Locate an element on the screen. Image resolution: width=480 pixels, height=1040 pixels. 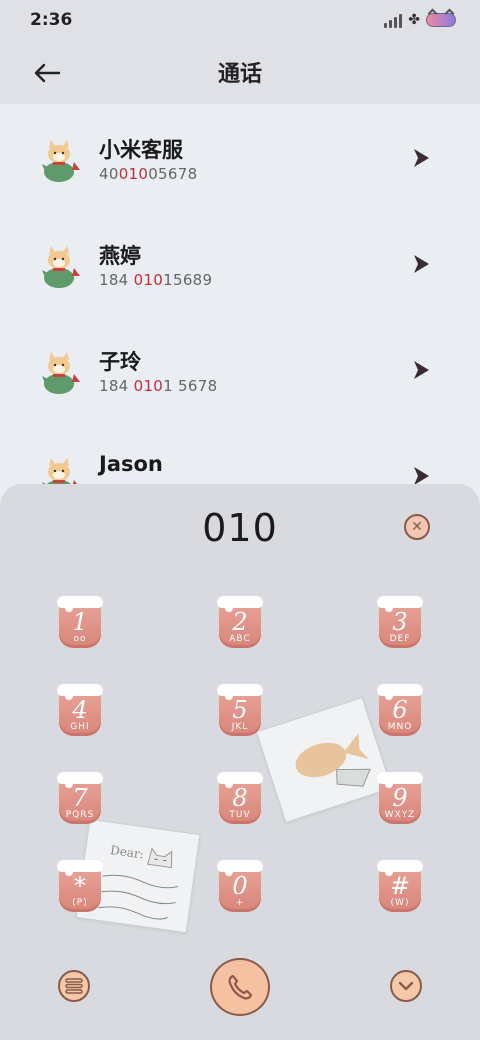
collapse-keypad-button is located at coordinates (406, 986).